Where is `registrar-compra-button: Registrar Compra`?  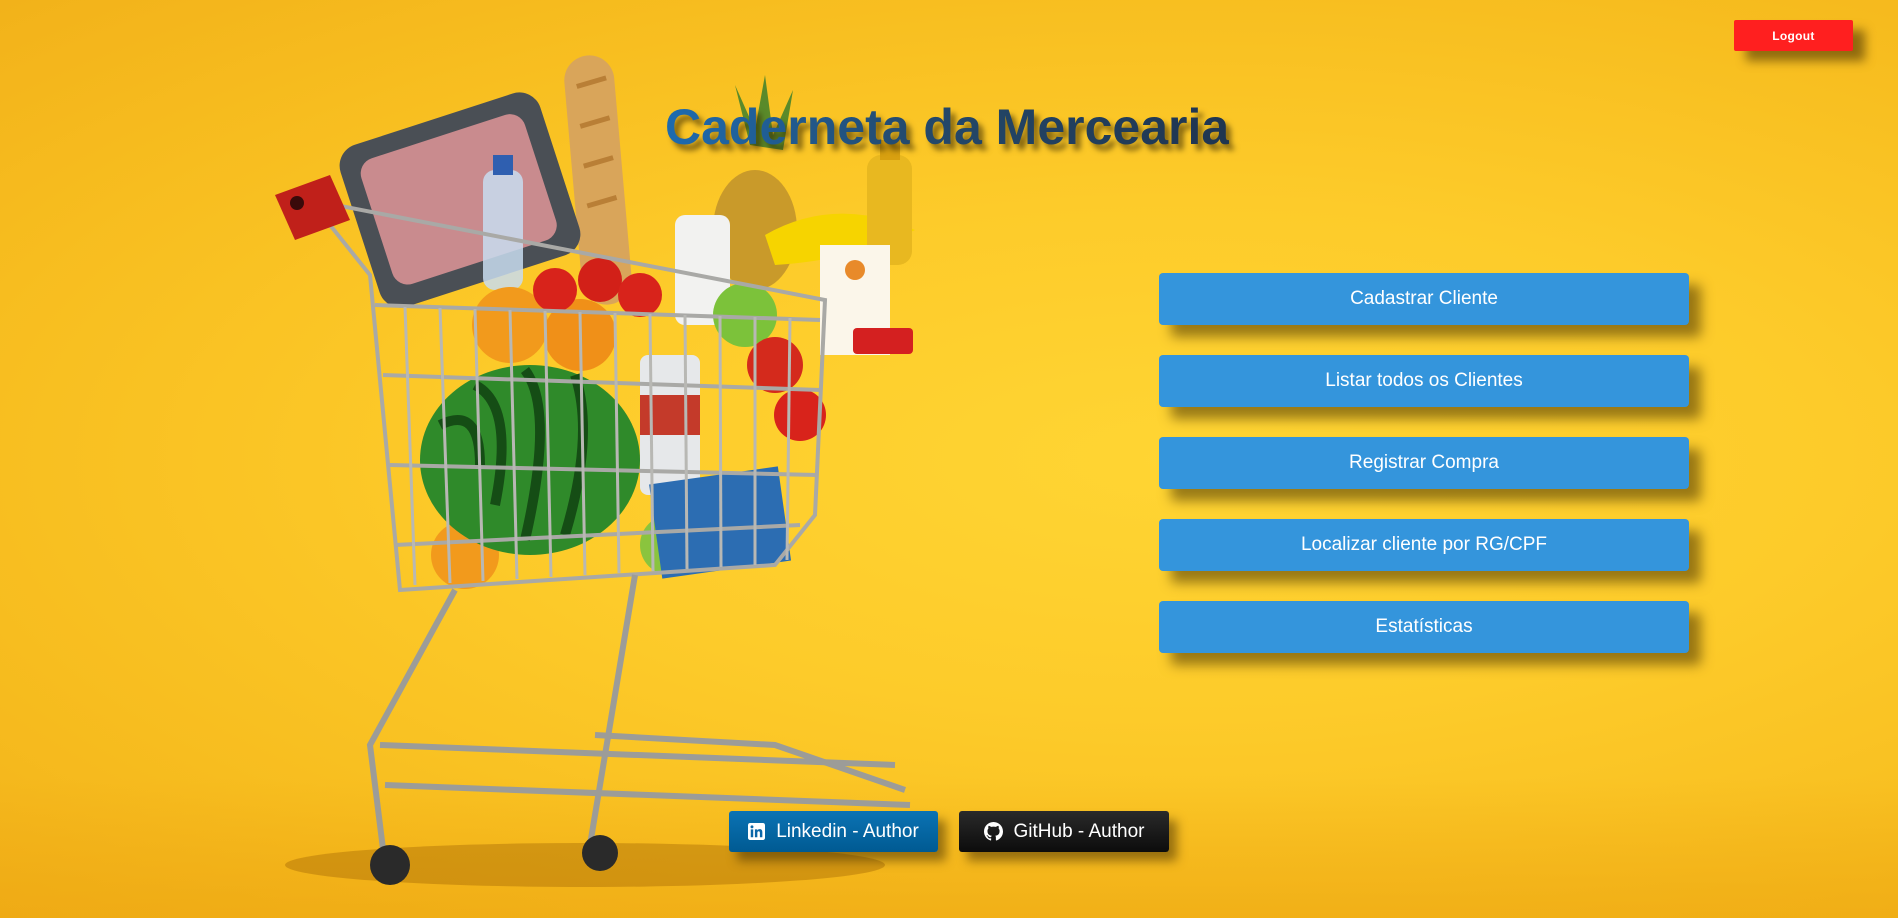
registrar-compra-button: Registrar Compra is located at coordinates (1424, 463).